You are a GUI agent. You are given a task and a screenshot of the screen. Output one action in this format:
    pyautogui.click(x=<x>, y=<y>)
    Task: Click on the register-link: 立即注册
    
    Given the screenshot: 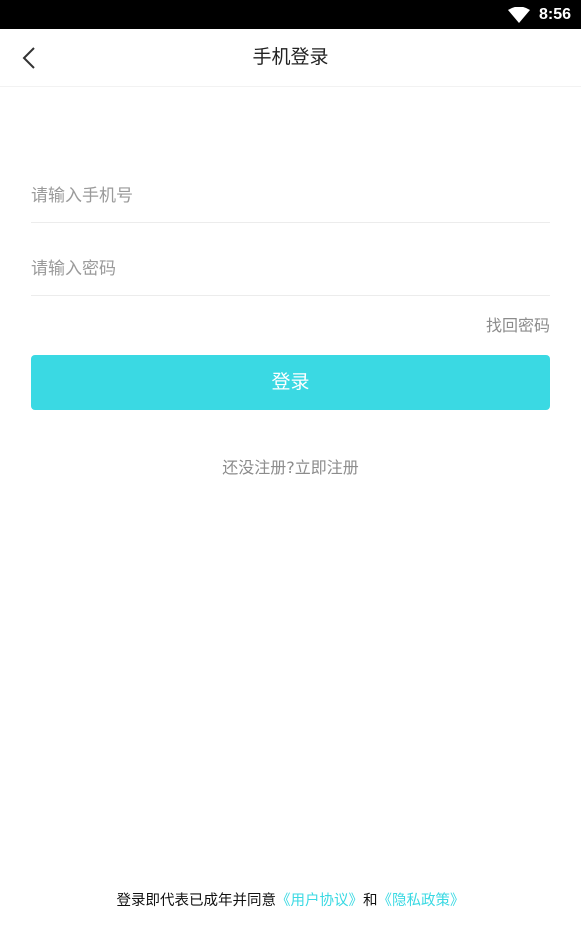 What is the action you would take?
    pyautogui.click(x=327, y=467)
    